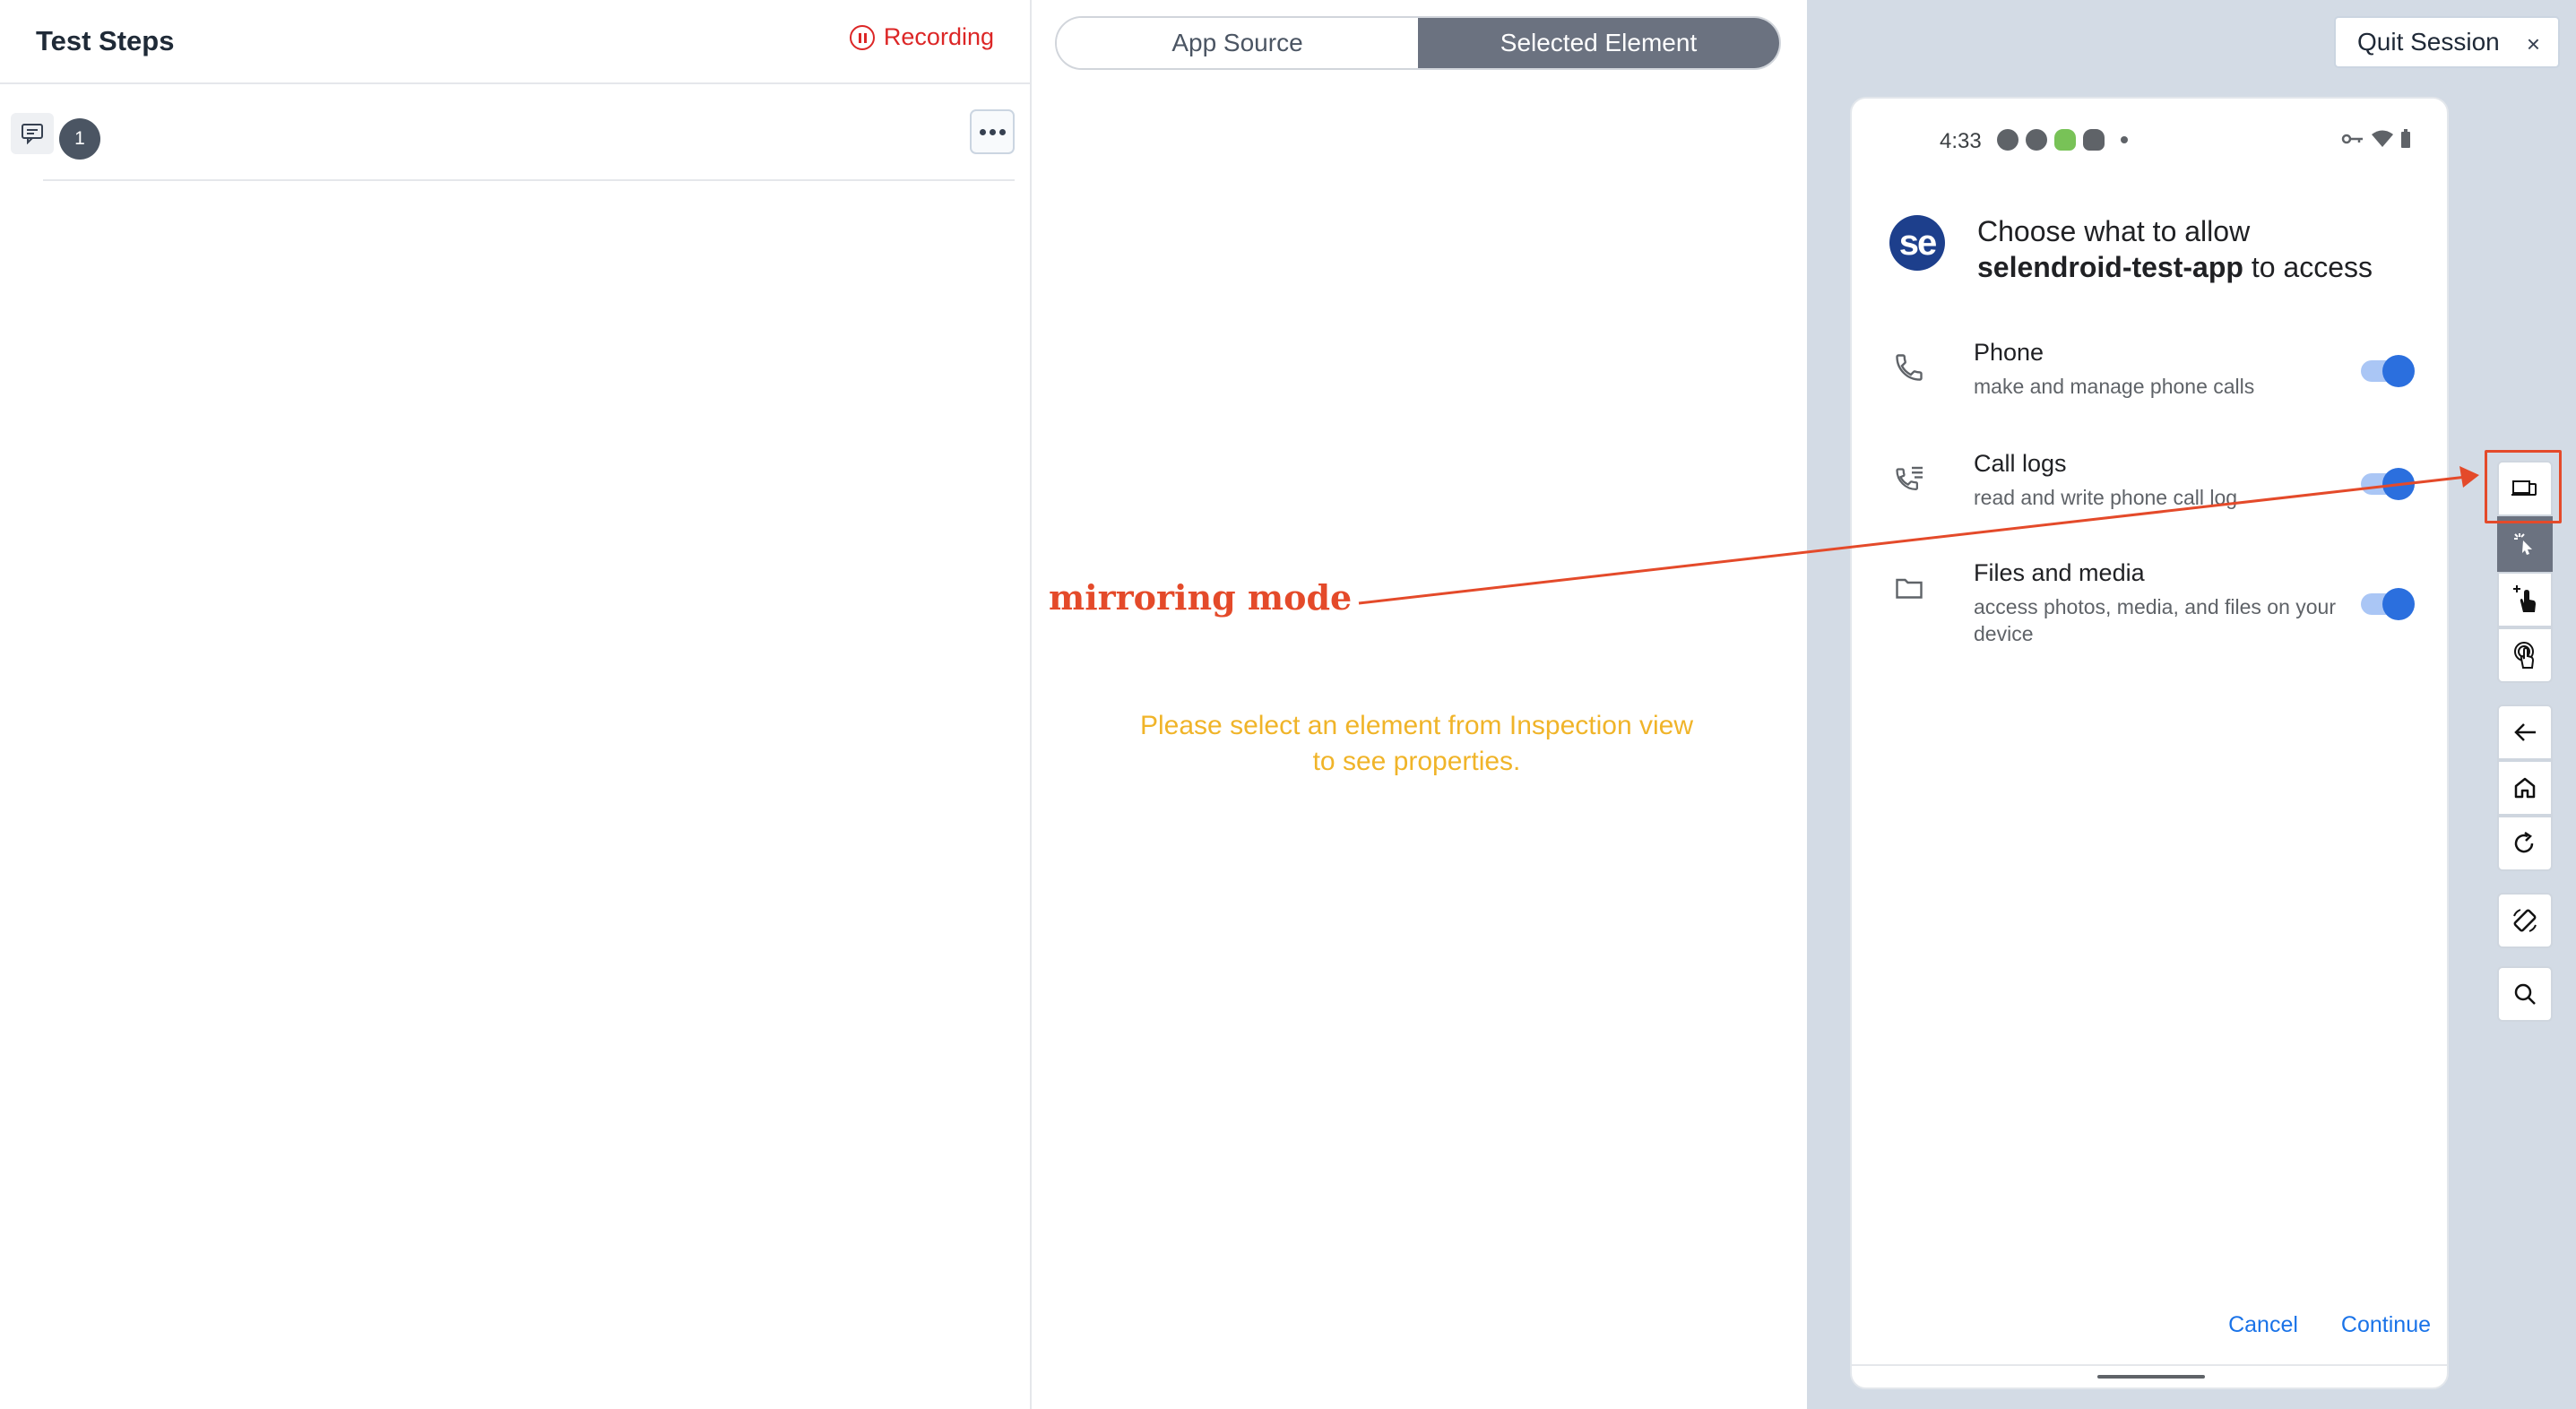  I want to click on permission-phone: Phone make and manage phone calls, so click(2149, 379).